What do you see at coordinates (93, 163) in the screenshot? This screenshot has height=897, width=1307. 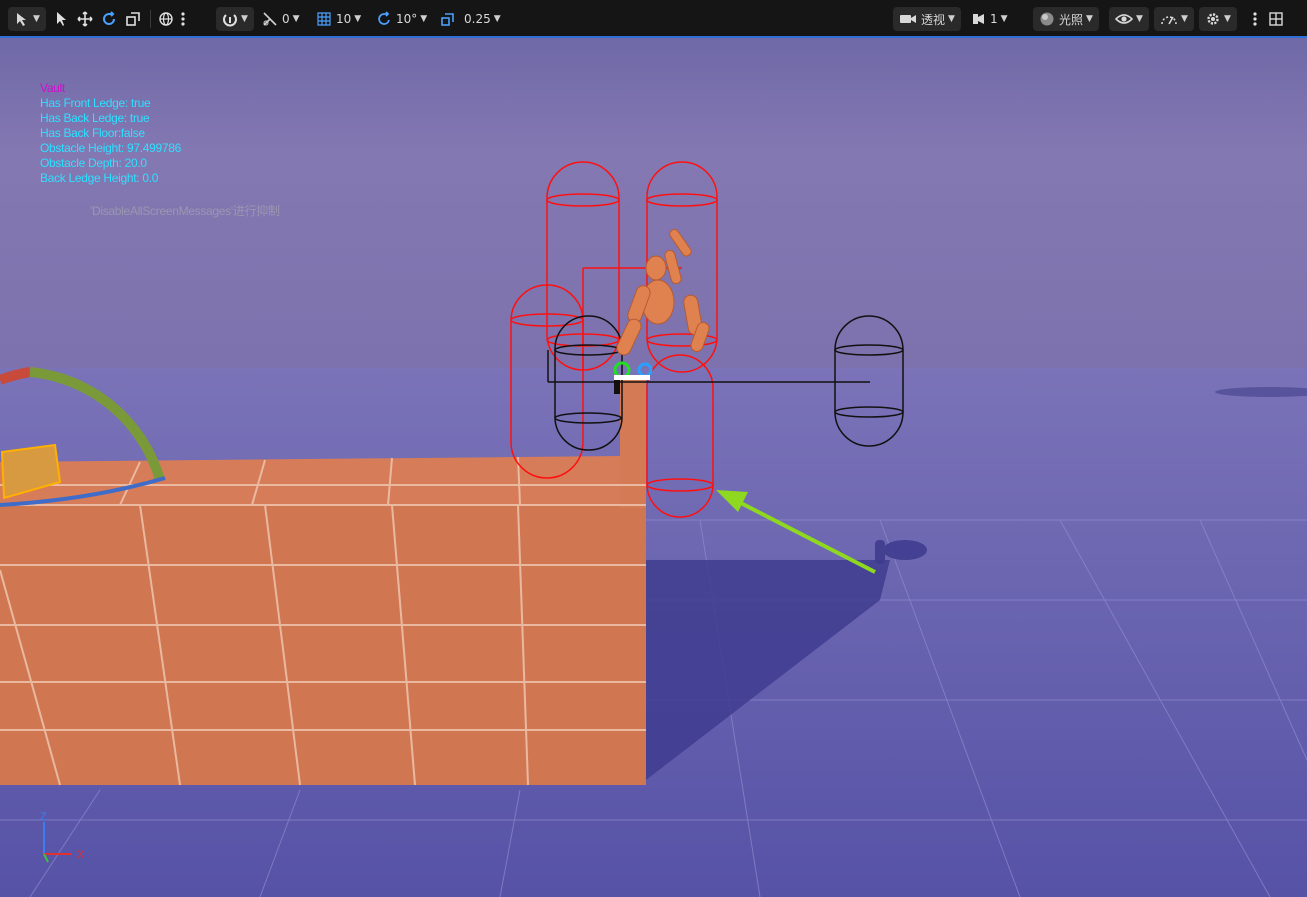 I see `debug-line: Obstacle Depth: 20.0` at bounding box center [93, 163].